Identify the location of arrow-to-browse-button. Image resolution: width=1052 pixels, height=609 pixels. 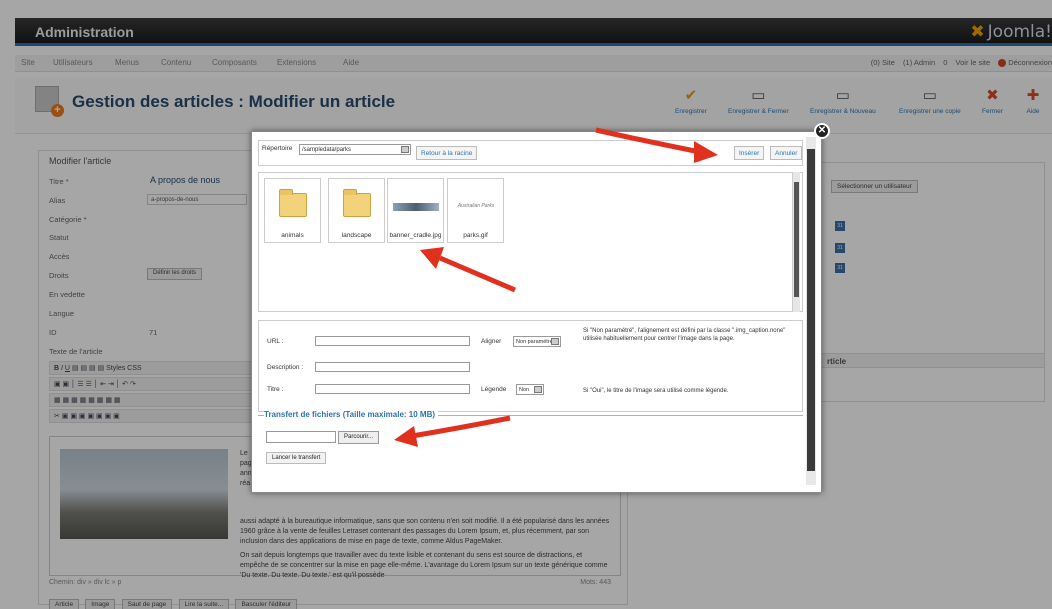
(461, 427).